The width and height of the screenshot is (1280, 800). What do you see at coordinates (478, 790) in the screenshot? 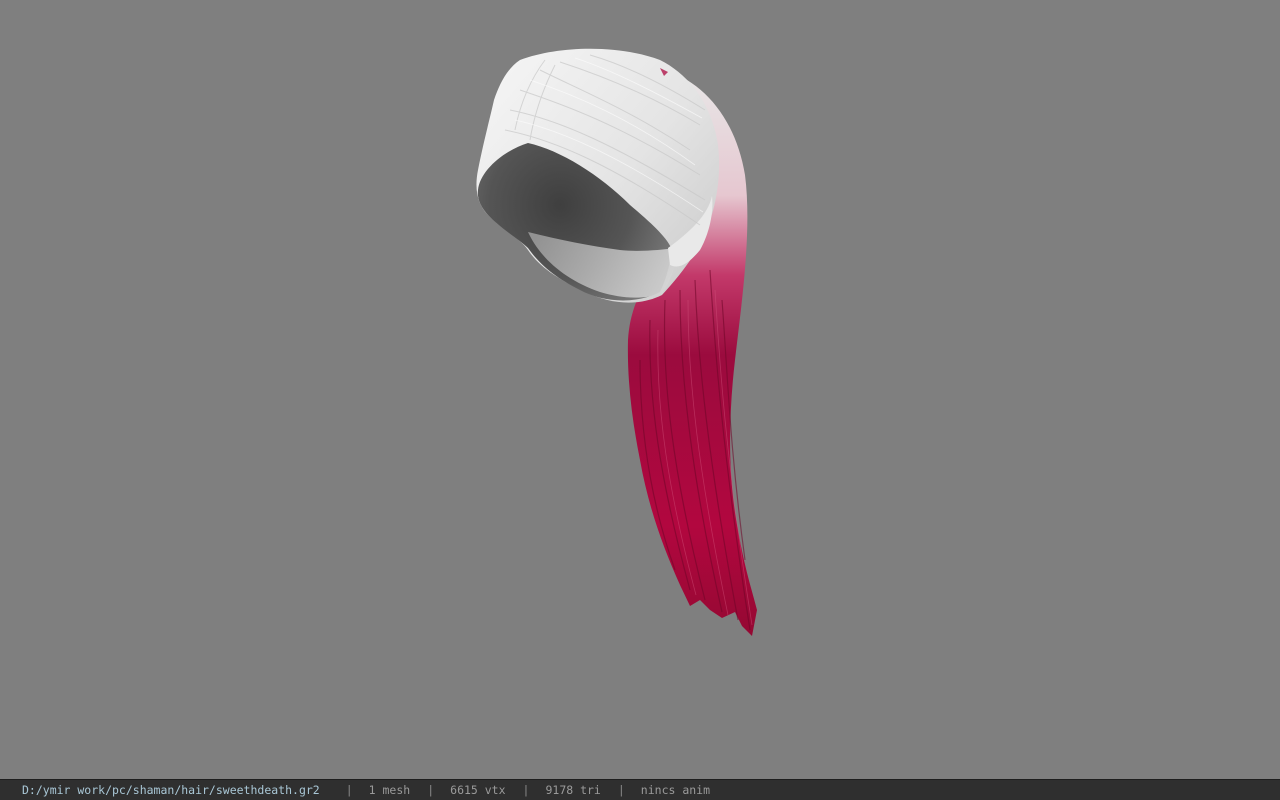
I see `vertex-count: 6615 vtx` at bounding box center [478, 790].